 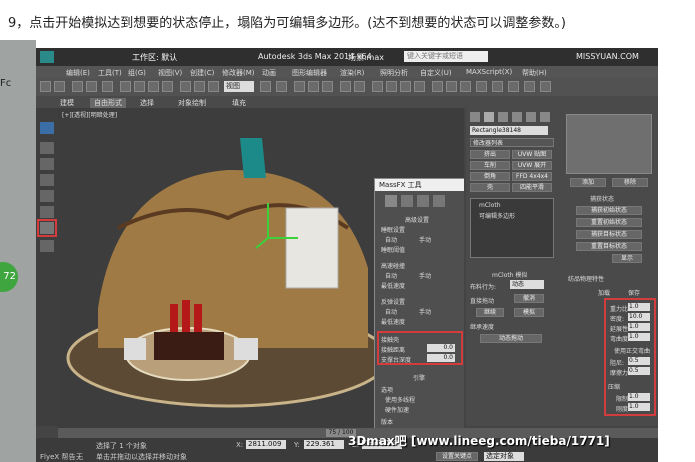 I want to click on world-params-tab-icon, so click(x=391, y=201).